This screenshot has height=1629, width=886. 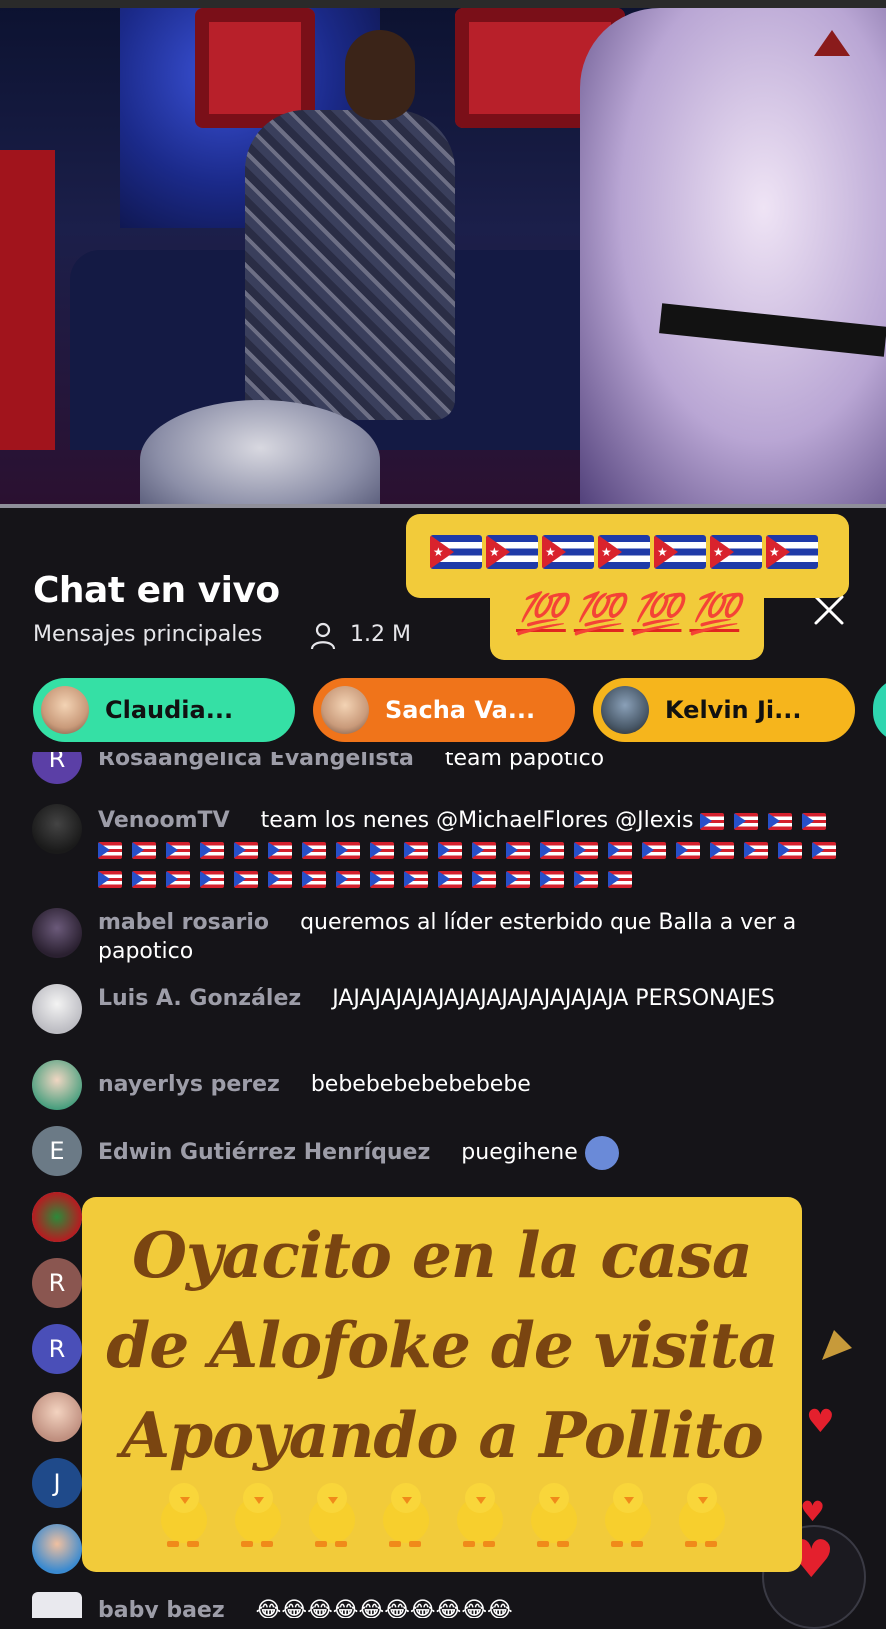 What do you see at coordinates (879, 710) in the screenshot?
I see `gifter-chip-more` at bounding box center [879, 710].